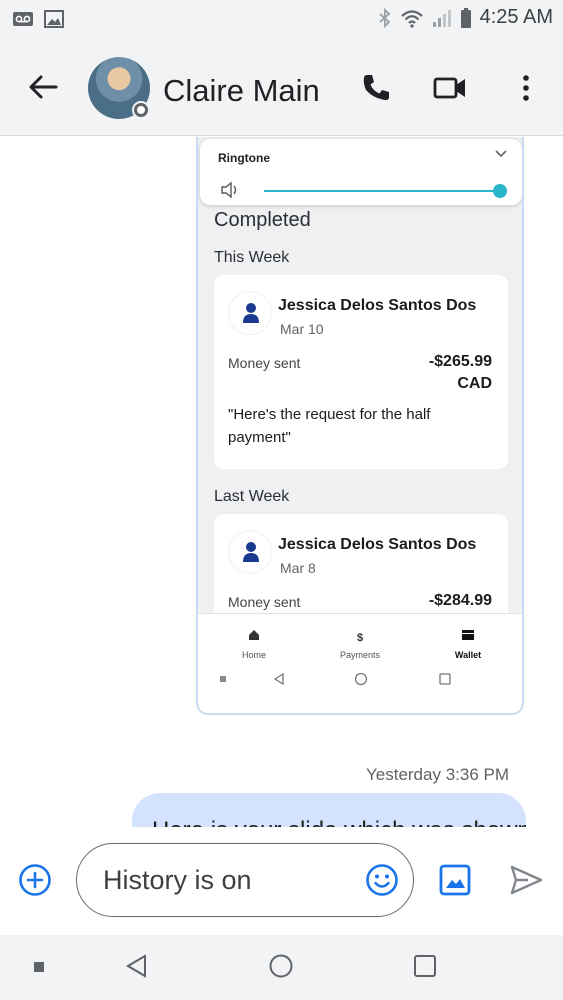  I want to click on wifi-icon, so click(411, 18).